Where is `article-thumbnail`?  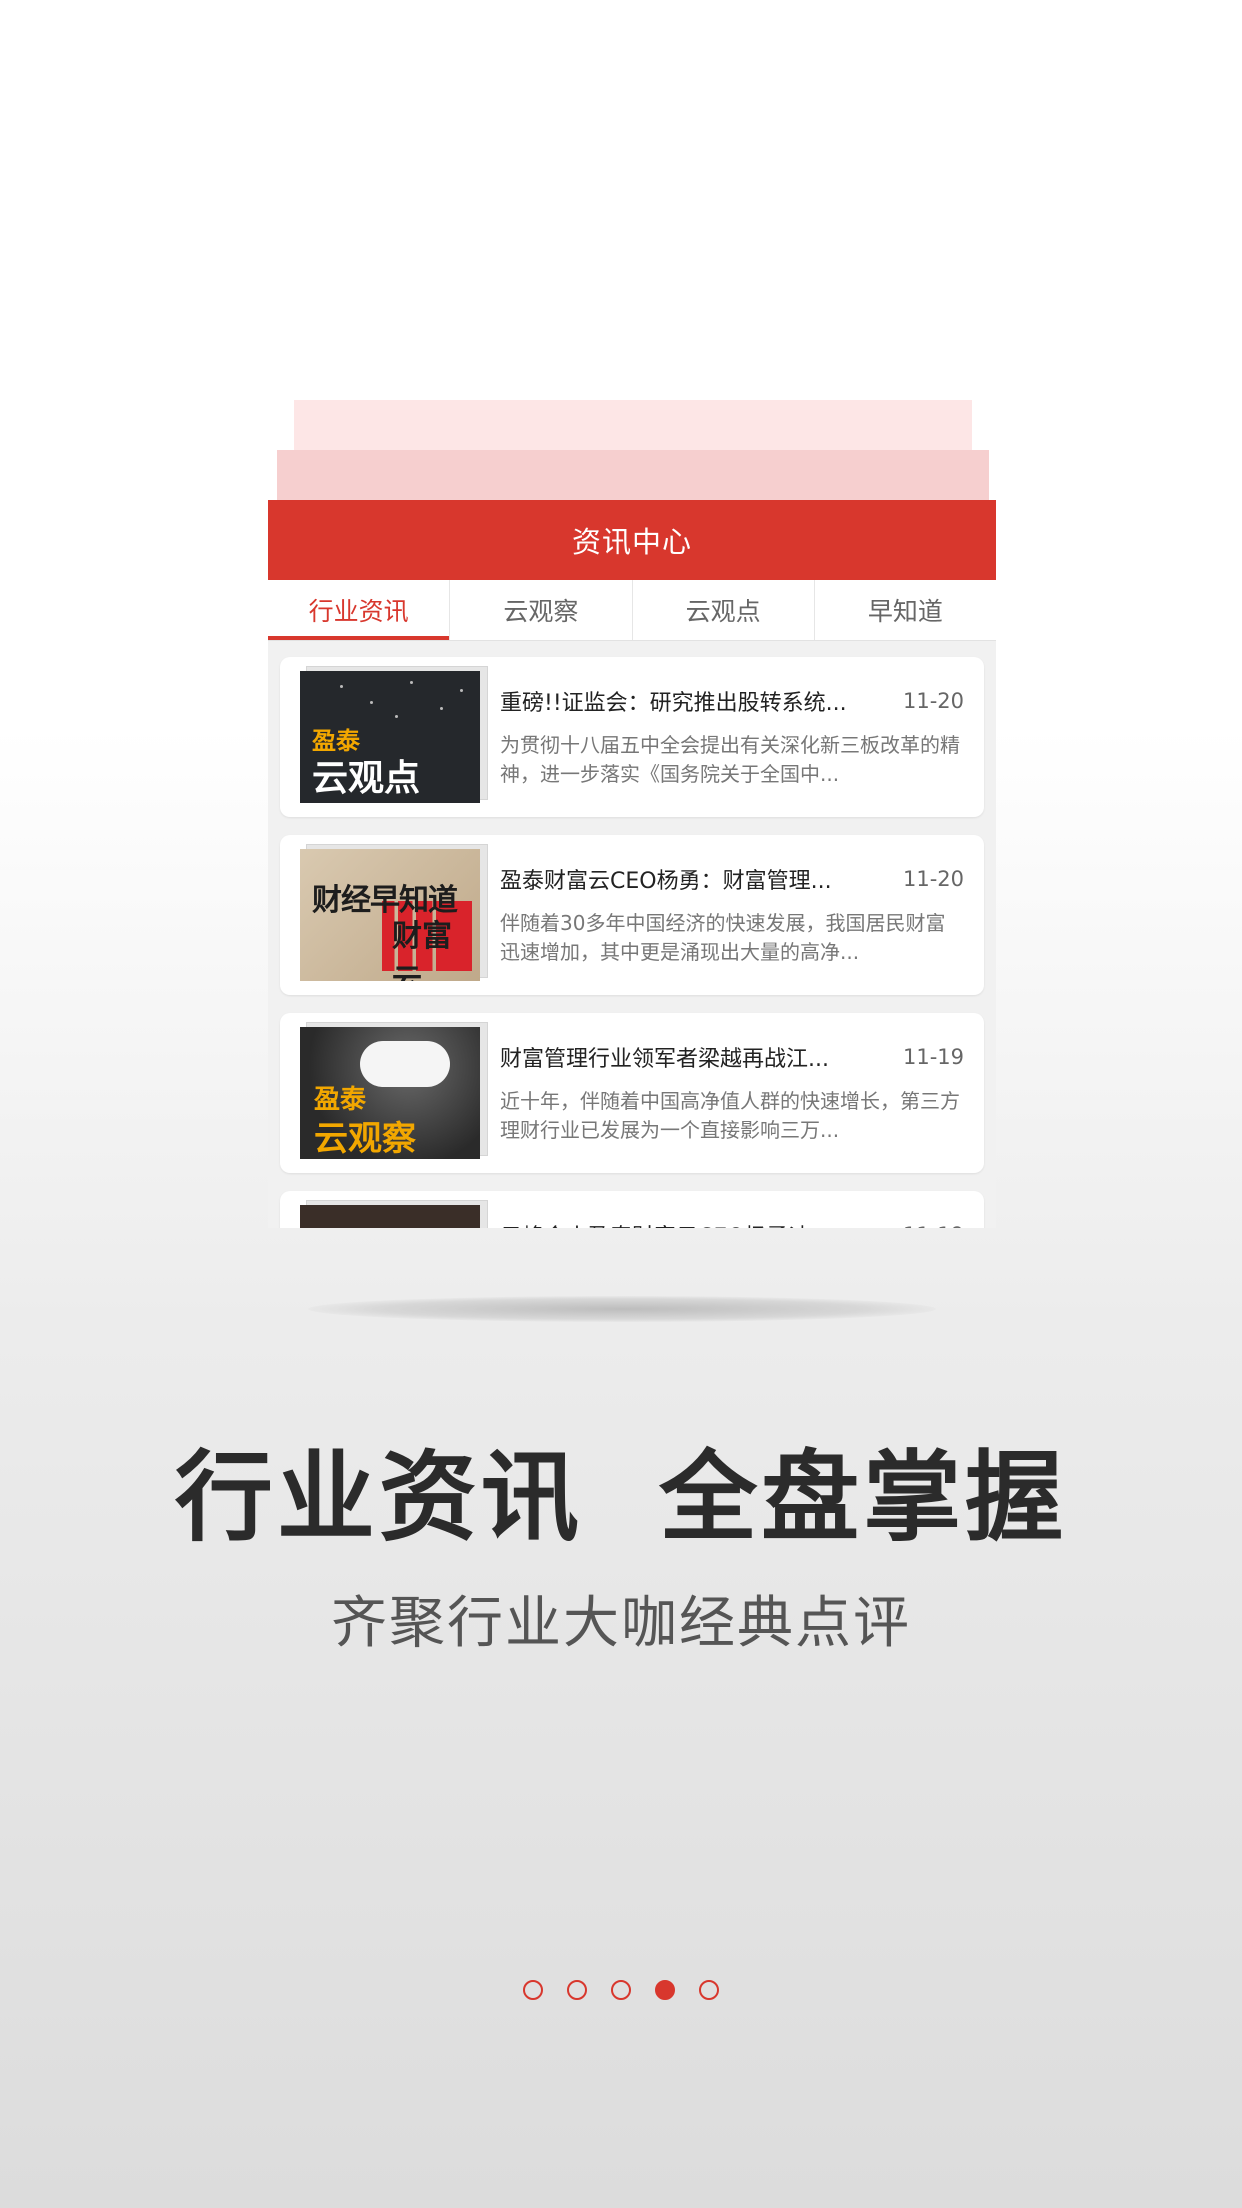 article-thumbnail is located at coordinates (394, 1214).